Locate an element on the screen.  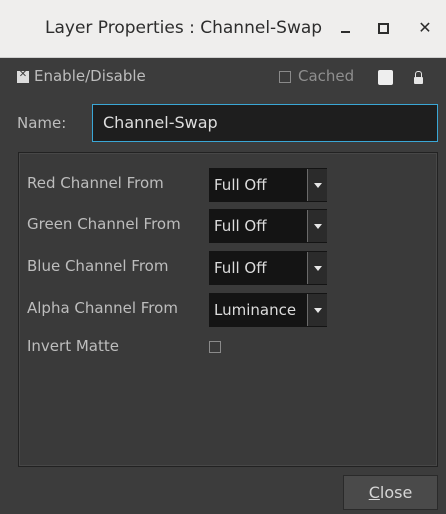
green-channel-select: Full Off is located at coordinates (268, 226).